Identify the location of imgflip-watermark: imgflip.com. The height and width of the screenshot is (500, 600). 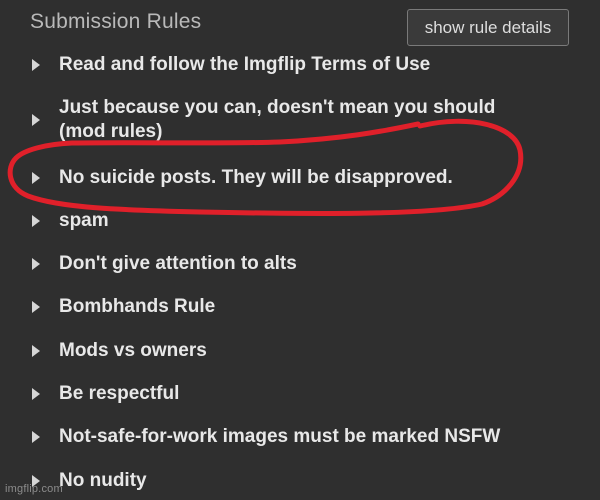
(34, 489).